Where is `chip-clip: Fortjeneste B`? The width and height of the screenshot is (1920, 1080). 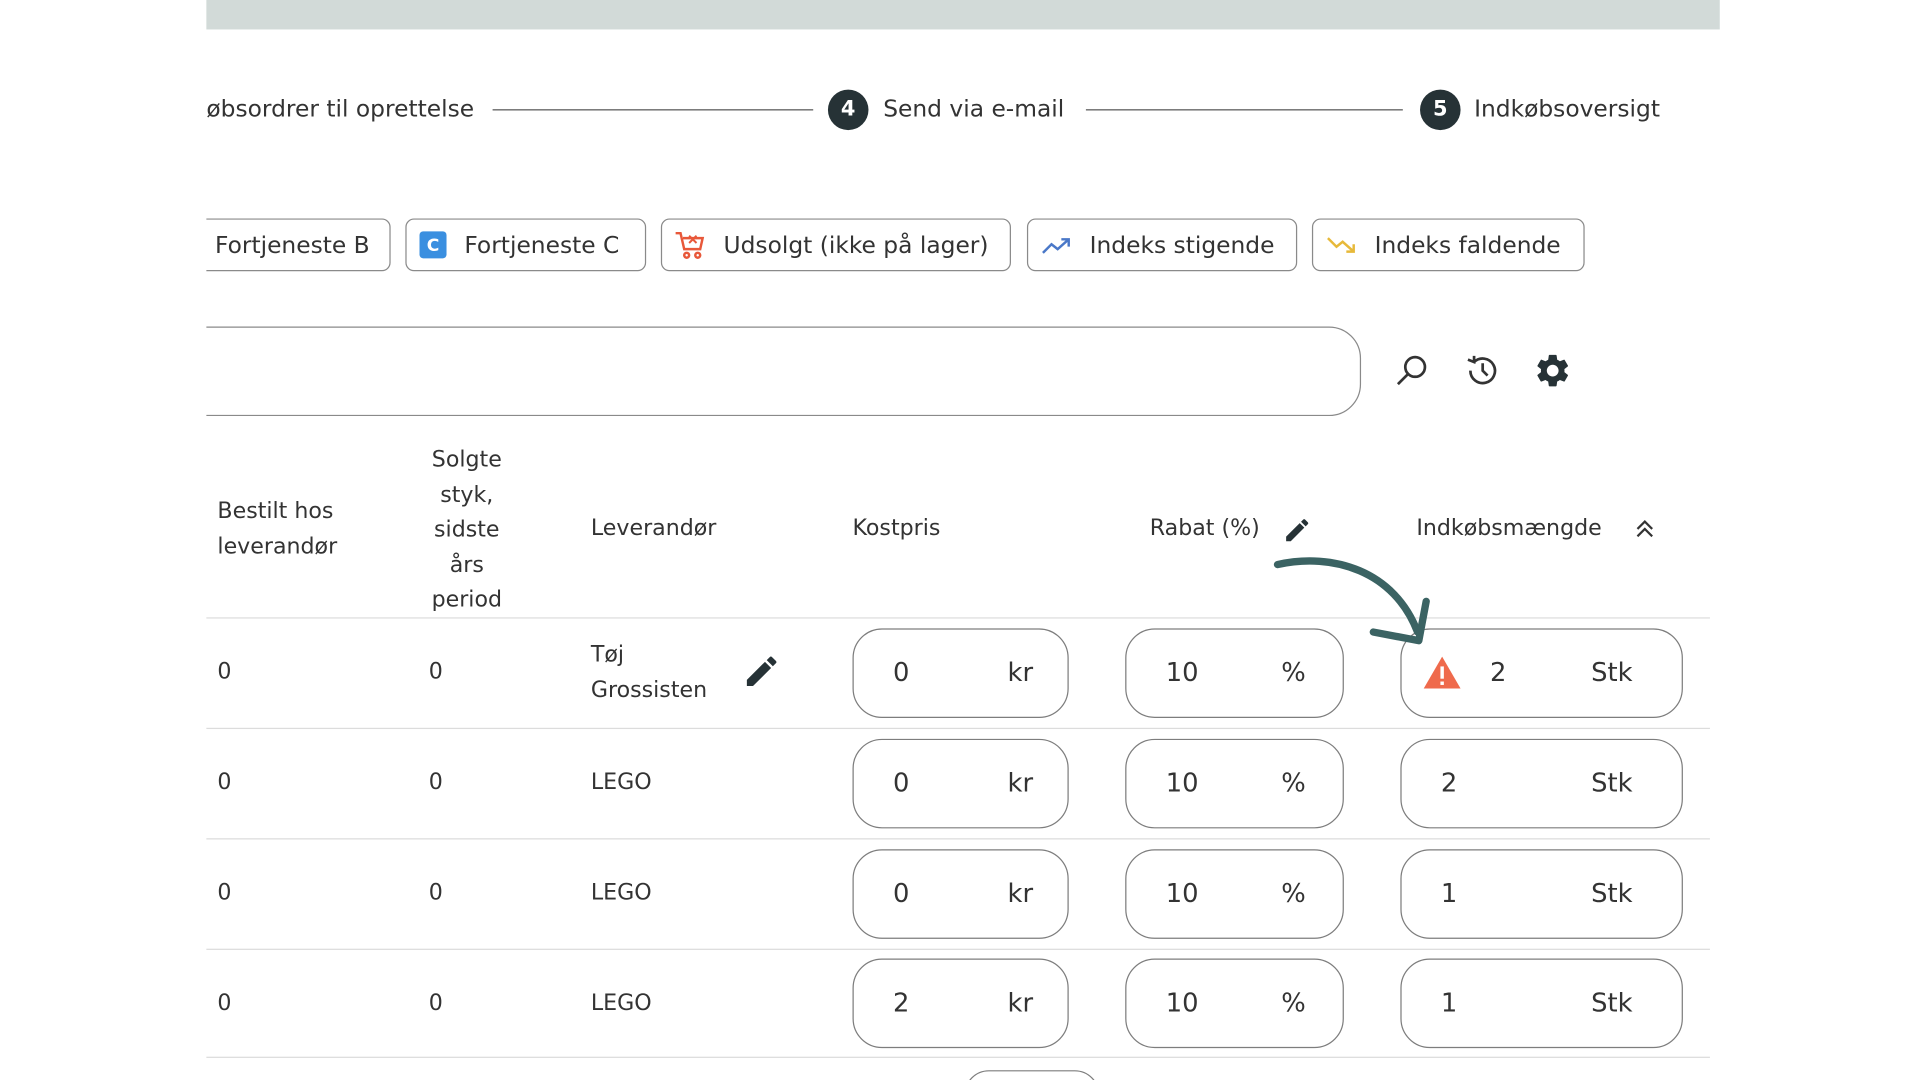 chip-clip: Fortjeneste B is located at coordinates (304, 246).